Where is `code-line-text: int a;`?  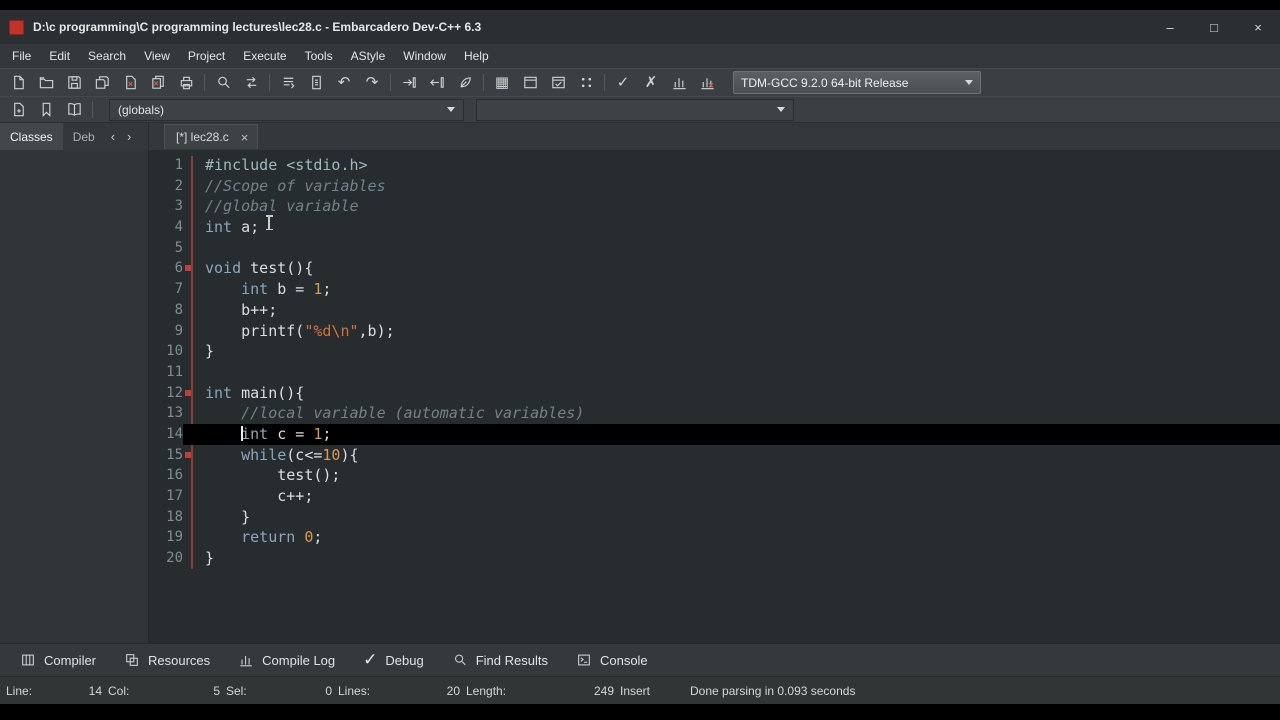 code-line-text: int a; is located at coordinates (731, 227).